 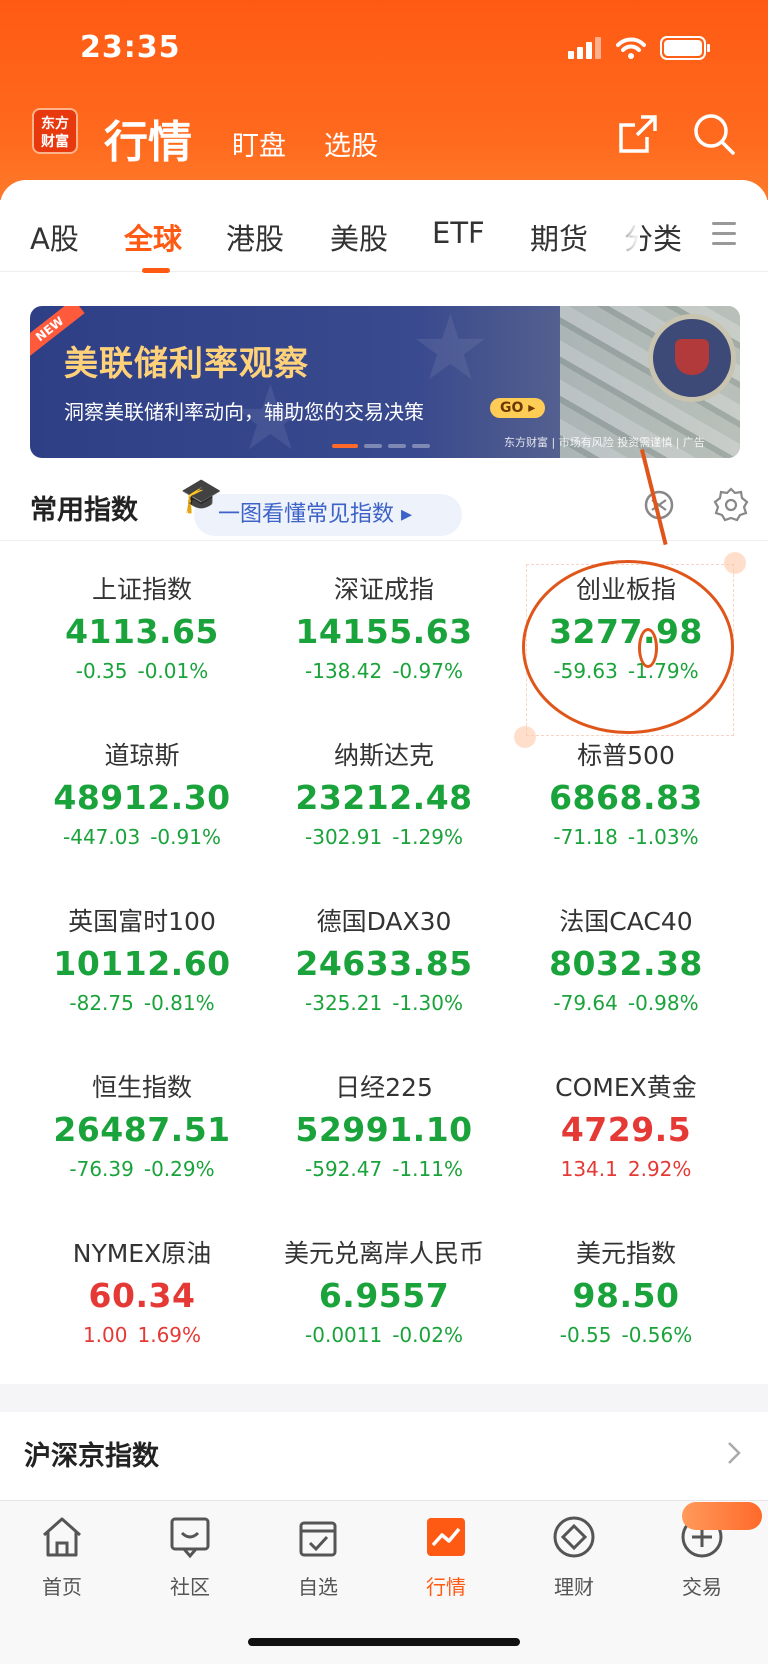 What do you see at coordinates (427, 1335) in the screenshot?
I see `index-change-pct: -0.02%` at bounding box center [427, 1335].